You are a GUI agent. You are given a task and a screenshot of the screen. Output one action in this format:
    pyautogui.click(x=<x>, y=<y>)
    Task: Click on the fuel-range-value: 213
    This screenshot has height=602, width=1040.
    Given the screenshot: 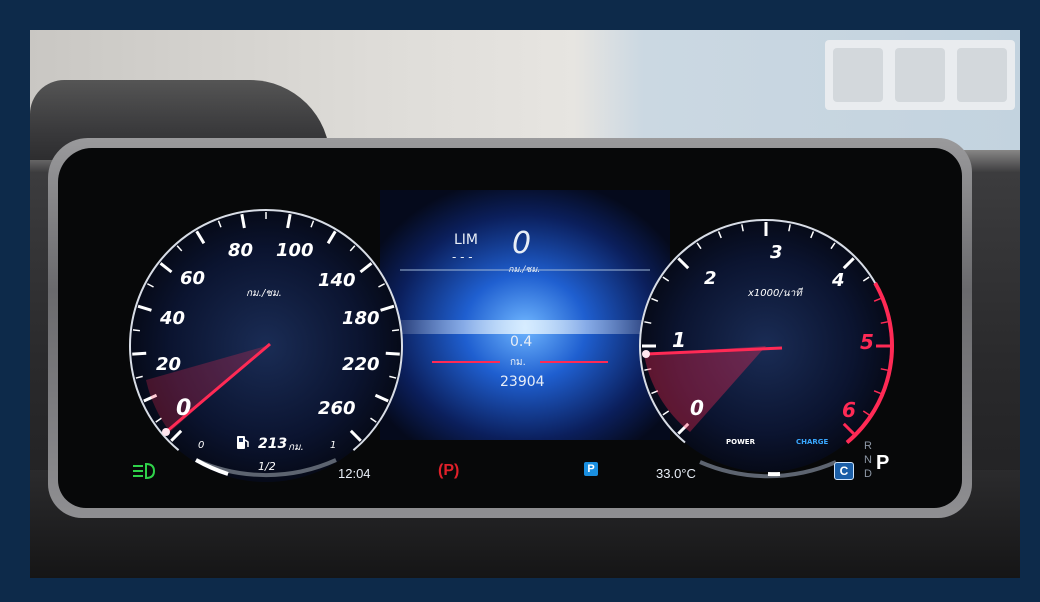 What is the action you would take?
    pyautogui.click(x=273, y=444)
    